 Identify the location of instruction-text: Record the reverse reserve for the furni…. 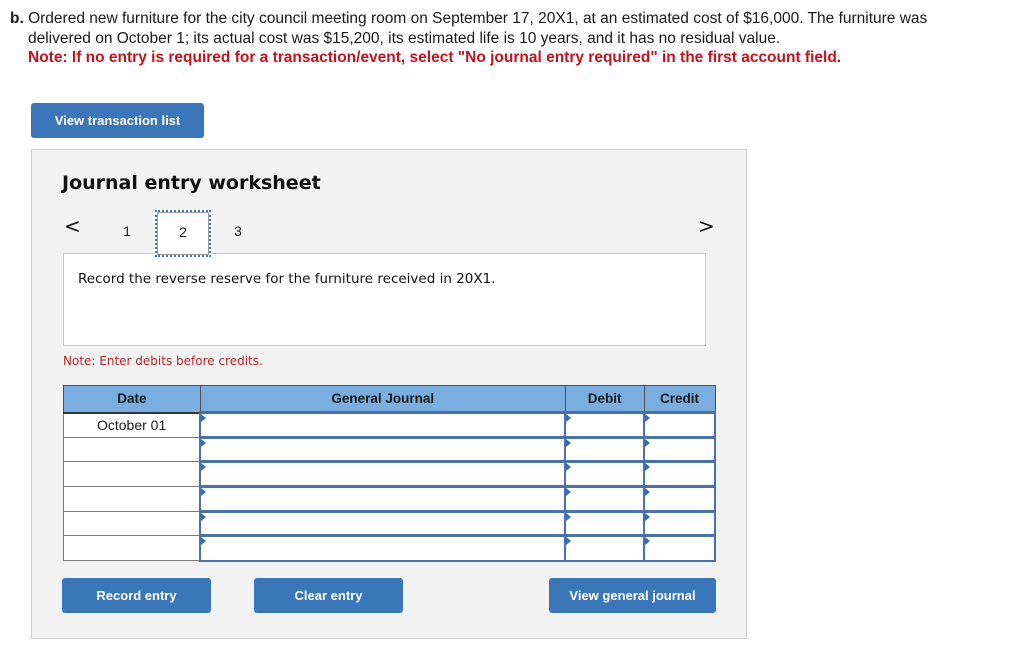
(287, 279).